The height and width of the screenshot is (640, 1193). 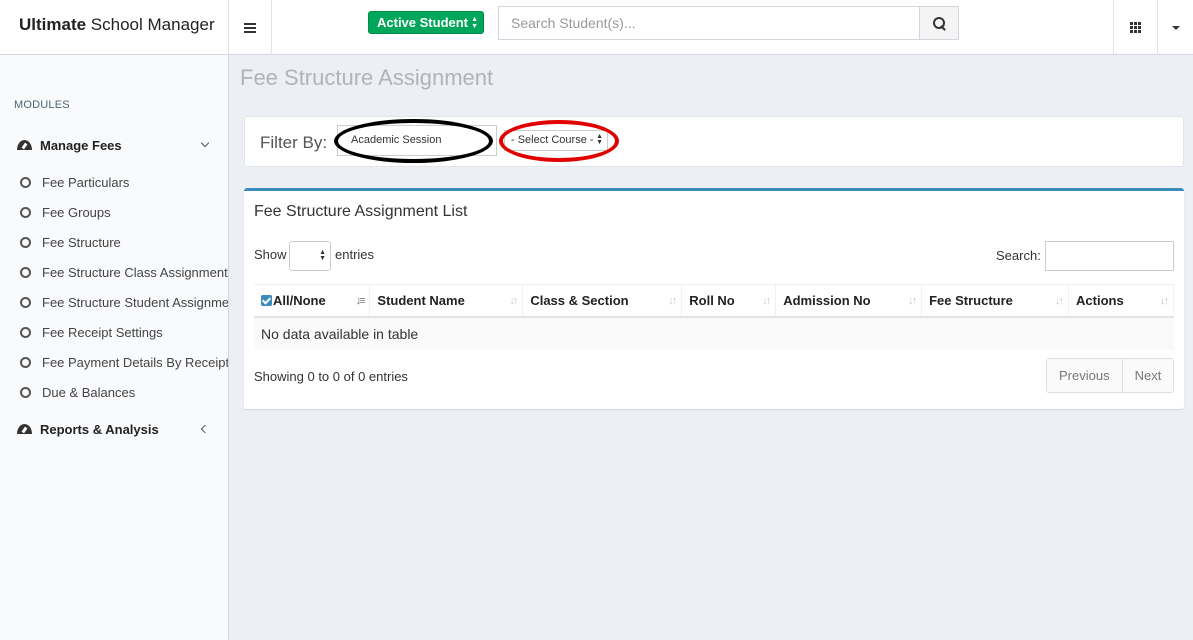 I want to click on sidebar-item-label: Fee Structure Class Assignment, so click(x=135, y=272).